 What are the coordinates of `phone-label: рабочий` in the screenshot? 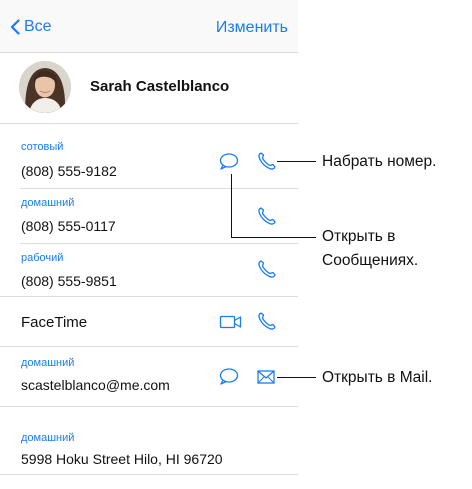 It's located at (42, 258).